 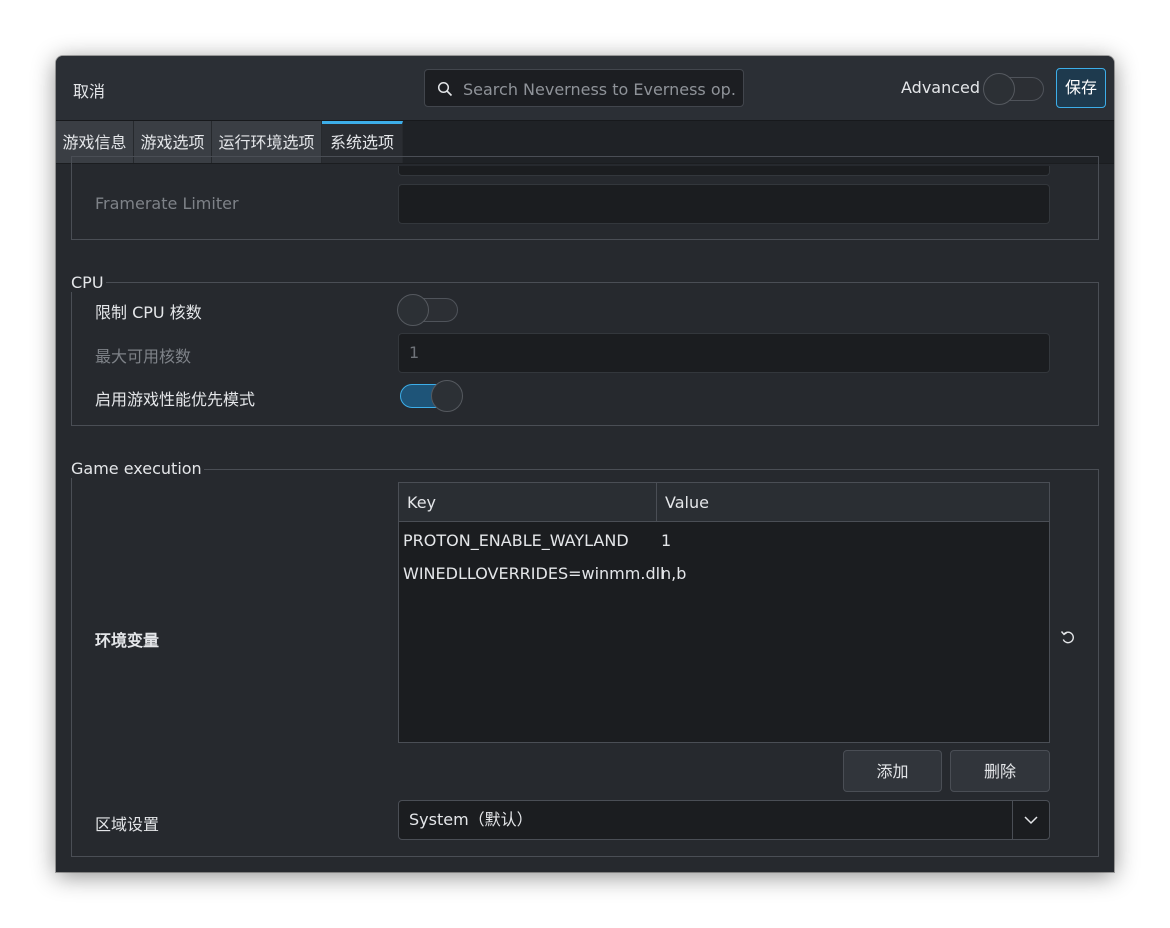 I want to click on max-cores-label: 最大可用核数, so click(x=143, y=356).